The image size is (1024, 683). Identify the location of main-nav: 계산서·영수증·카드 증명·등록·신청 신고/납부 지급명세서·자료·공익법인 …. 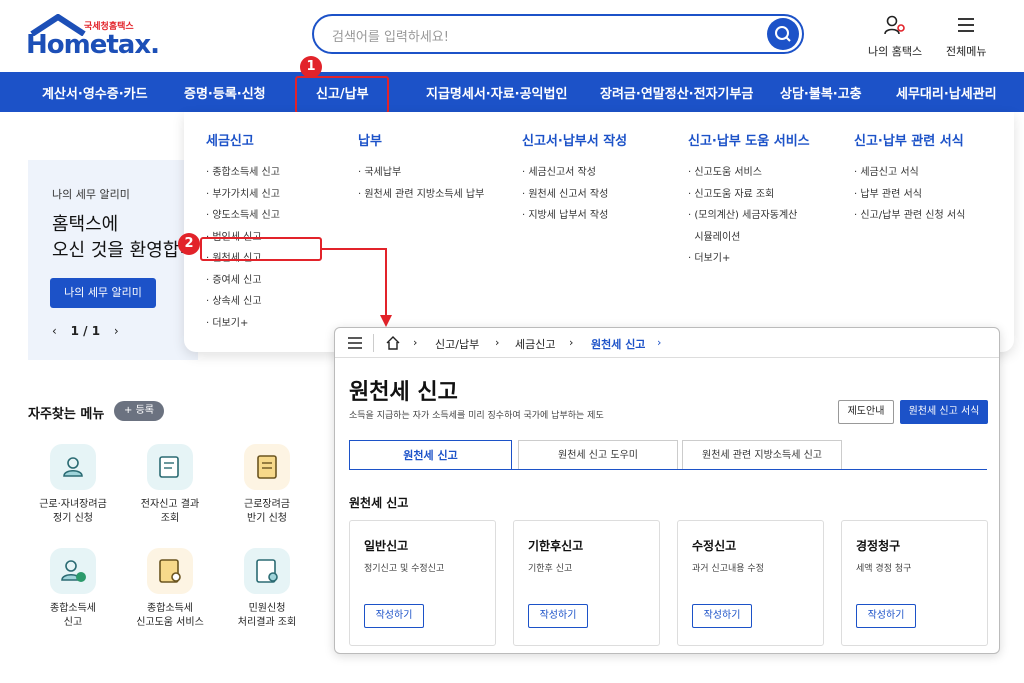
(512, 92).